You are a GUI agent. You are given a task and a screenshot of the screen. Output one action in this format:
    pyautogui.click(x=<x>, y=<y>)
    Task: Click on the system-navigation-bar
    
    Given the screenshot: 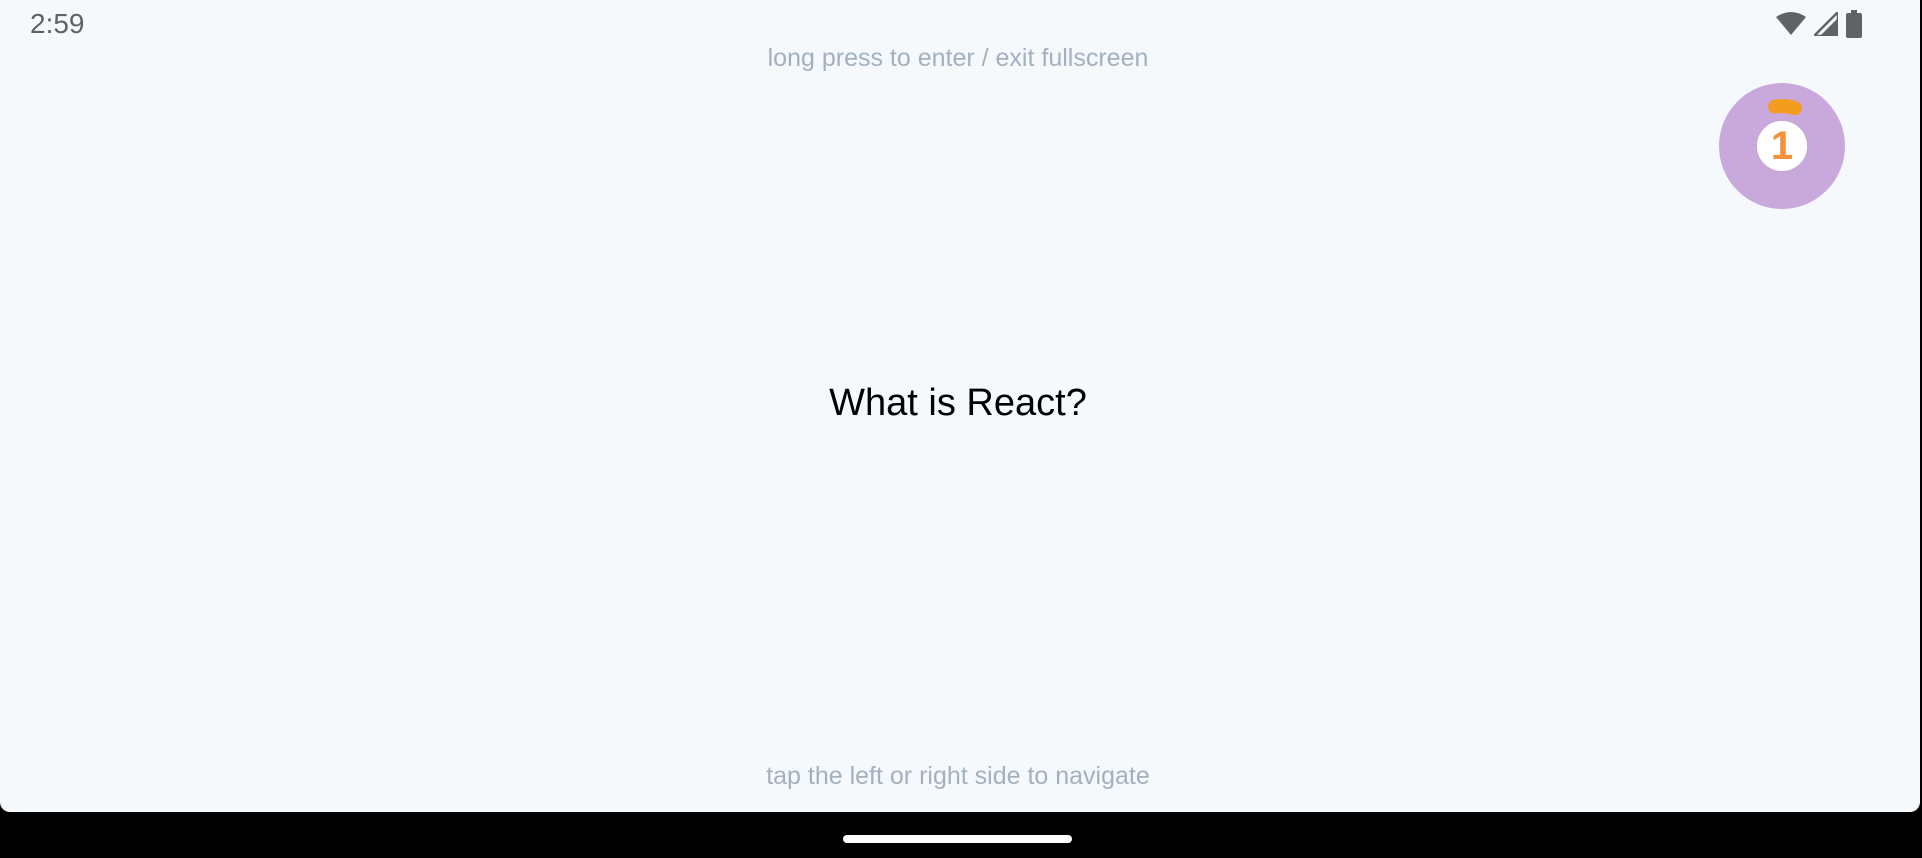 What is the action you would take?
    pyautogui.click(x=961, y=835)
    